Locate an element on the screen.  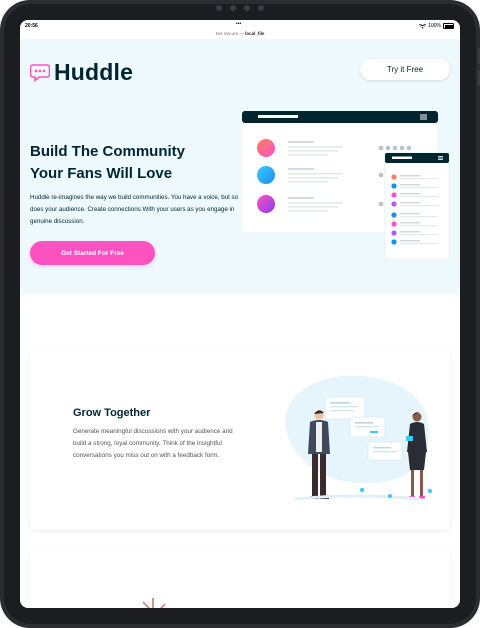
tree-illustration is located at coordinates (154, 603).